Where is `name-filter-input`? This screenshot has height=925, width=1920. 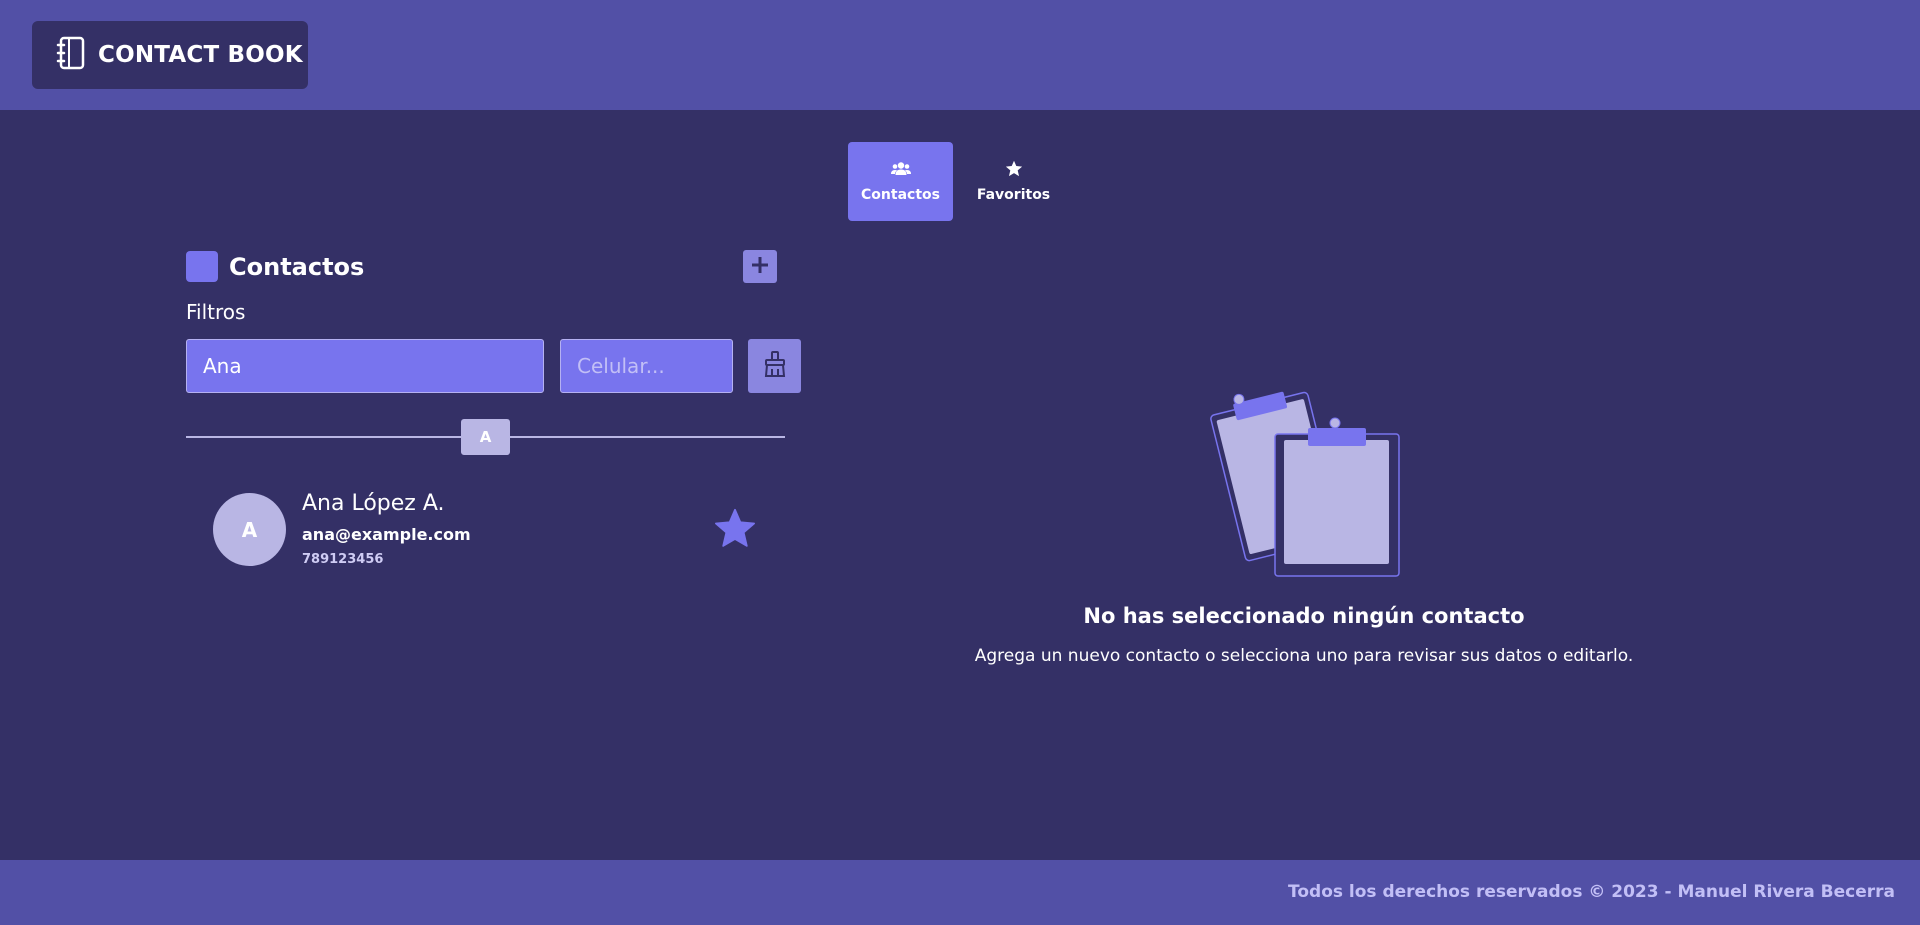
name-filter-input is located at coordinates (365, 366).